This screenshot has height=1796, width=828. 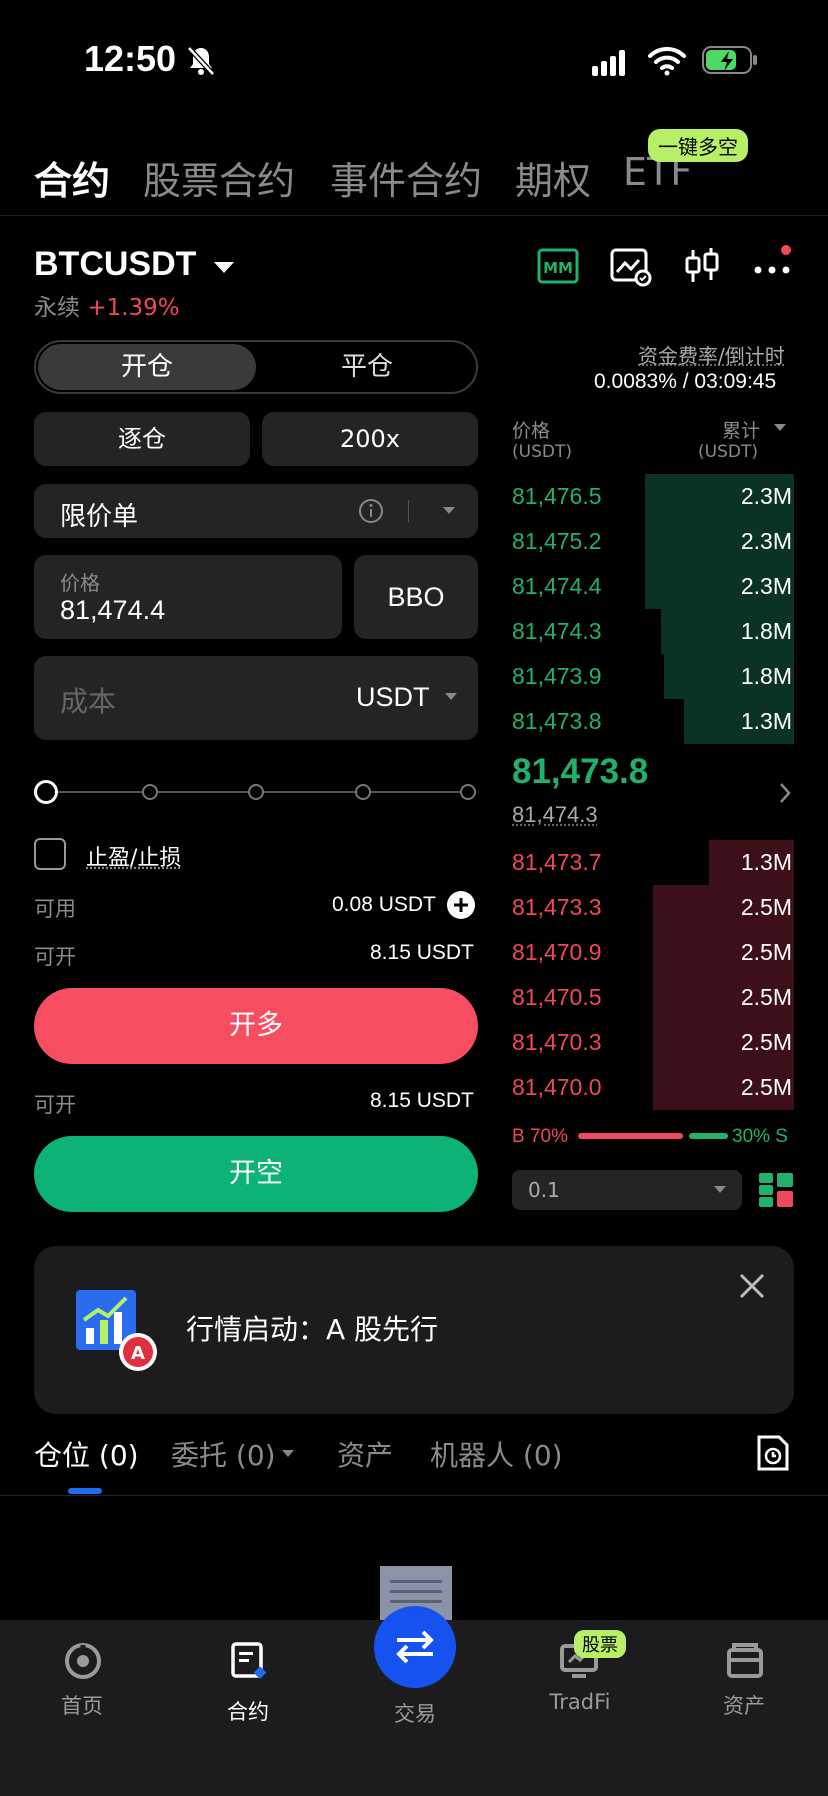 I want to click on price-column-unit: (USDT), so click(x=542, y=452).